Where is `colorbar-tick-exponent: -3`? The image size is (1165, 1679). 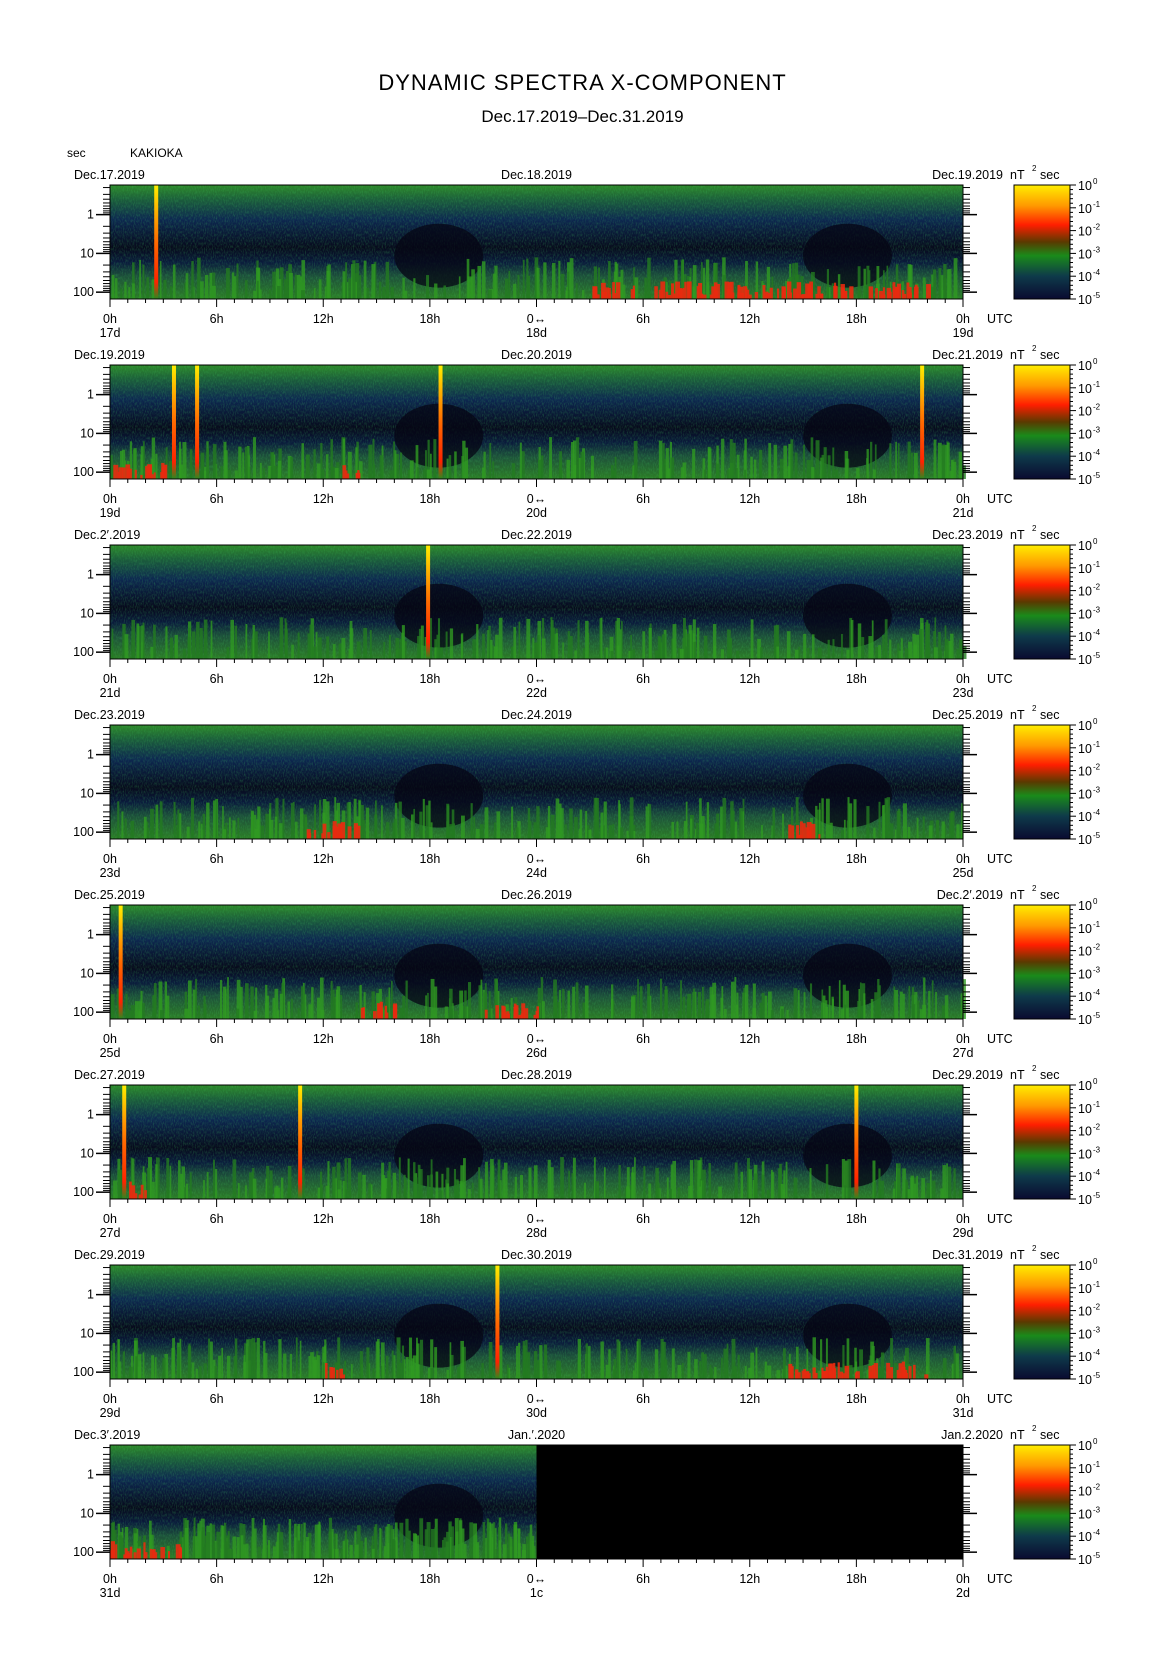 colorbar-tick-exponent: -3 is located at coordinates (1097, 969).